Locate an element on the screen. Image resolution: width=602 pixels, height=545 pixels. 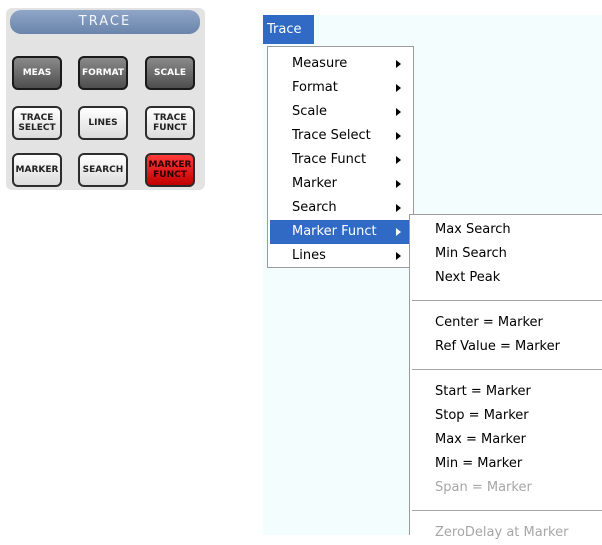
submenu-item-zerodelay-marker: ZeroDelay at Marker is located at coordinates (502, 532).